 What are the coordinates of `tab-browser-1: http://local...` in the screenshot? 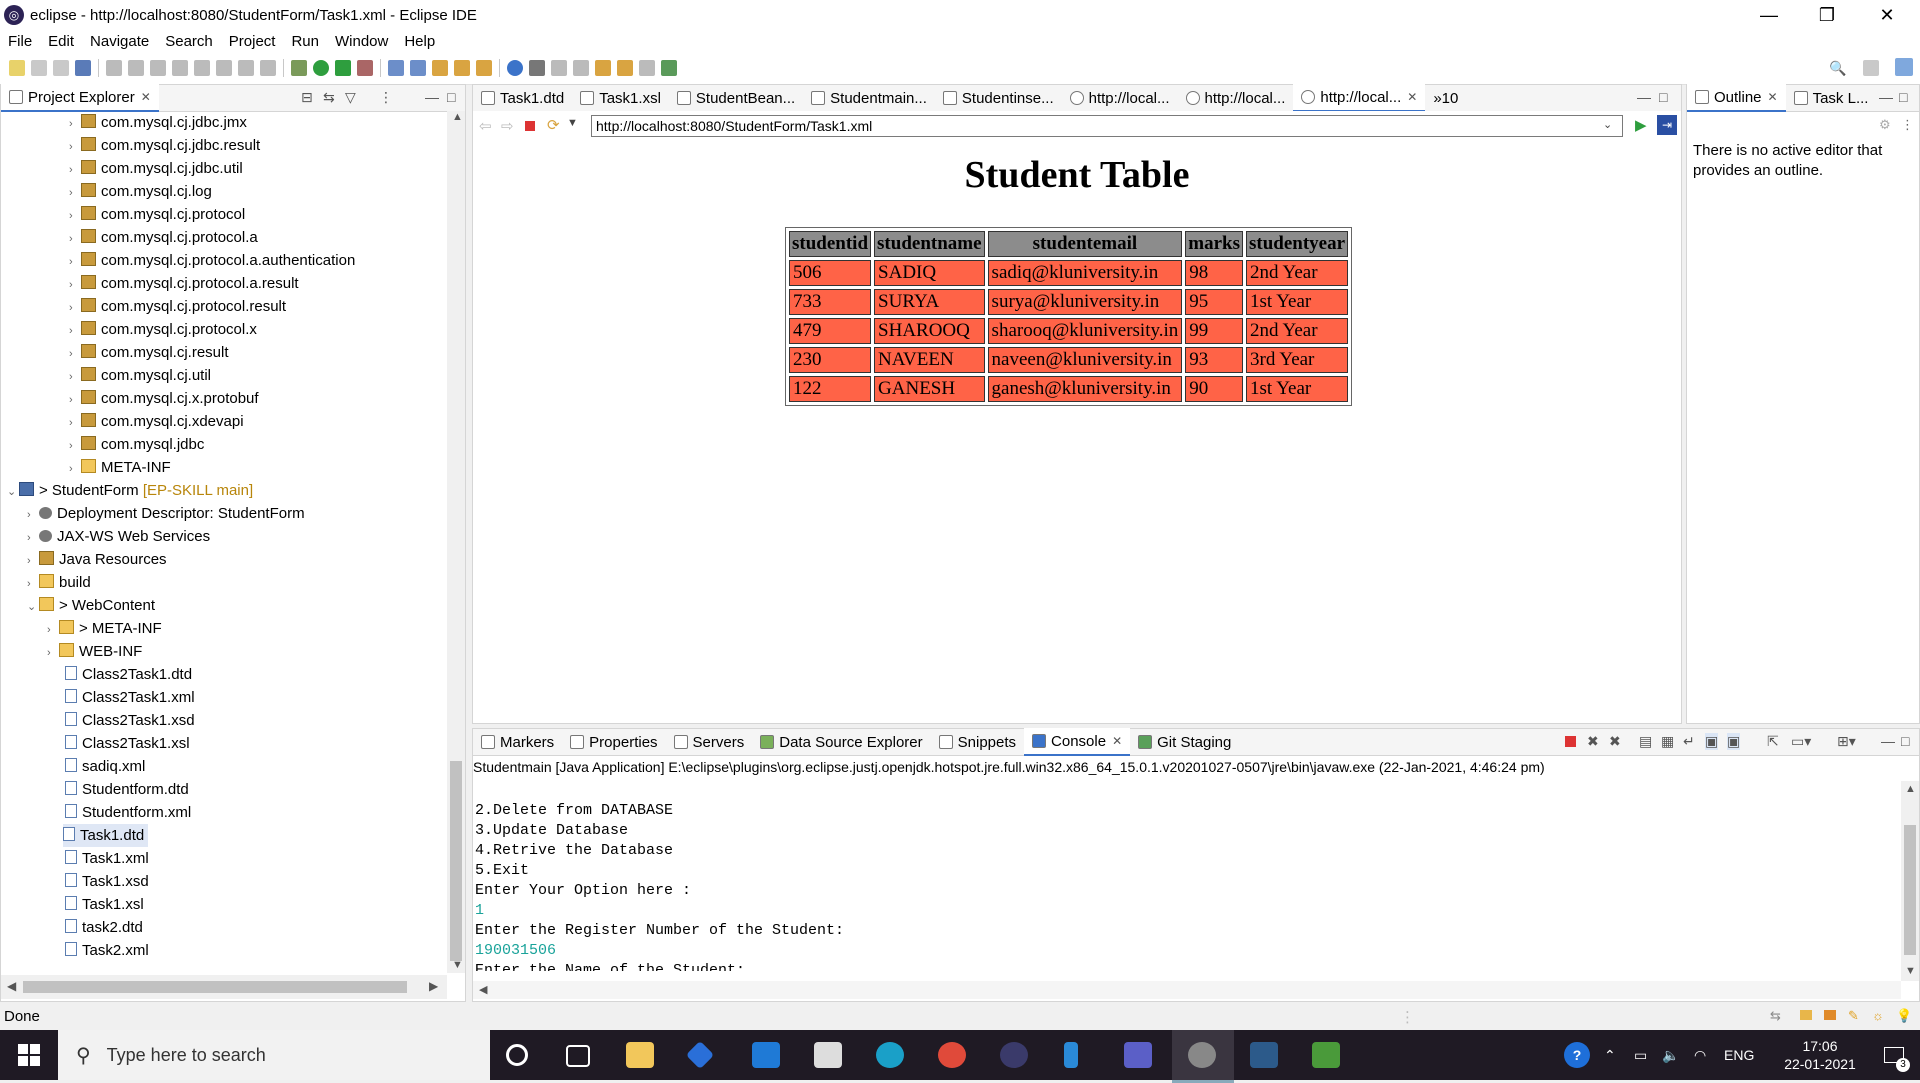 It's located at (1120, 98).